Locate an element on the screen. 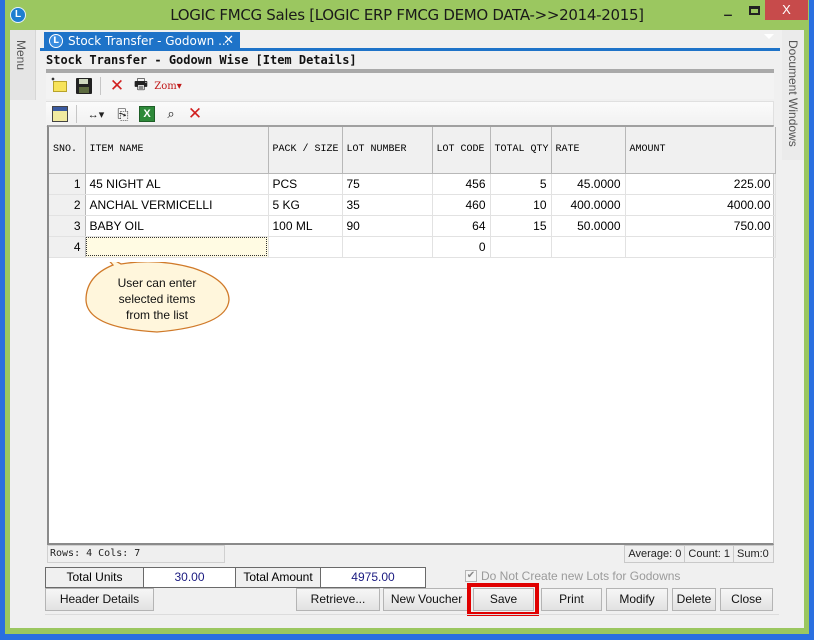 This screenshot has height=640, width=814. cell-lot-number: 90 is located at coordinates (387, 226).